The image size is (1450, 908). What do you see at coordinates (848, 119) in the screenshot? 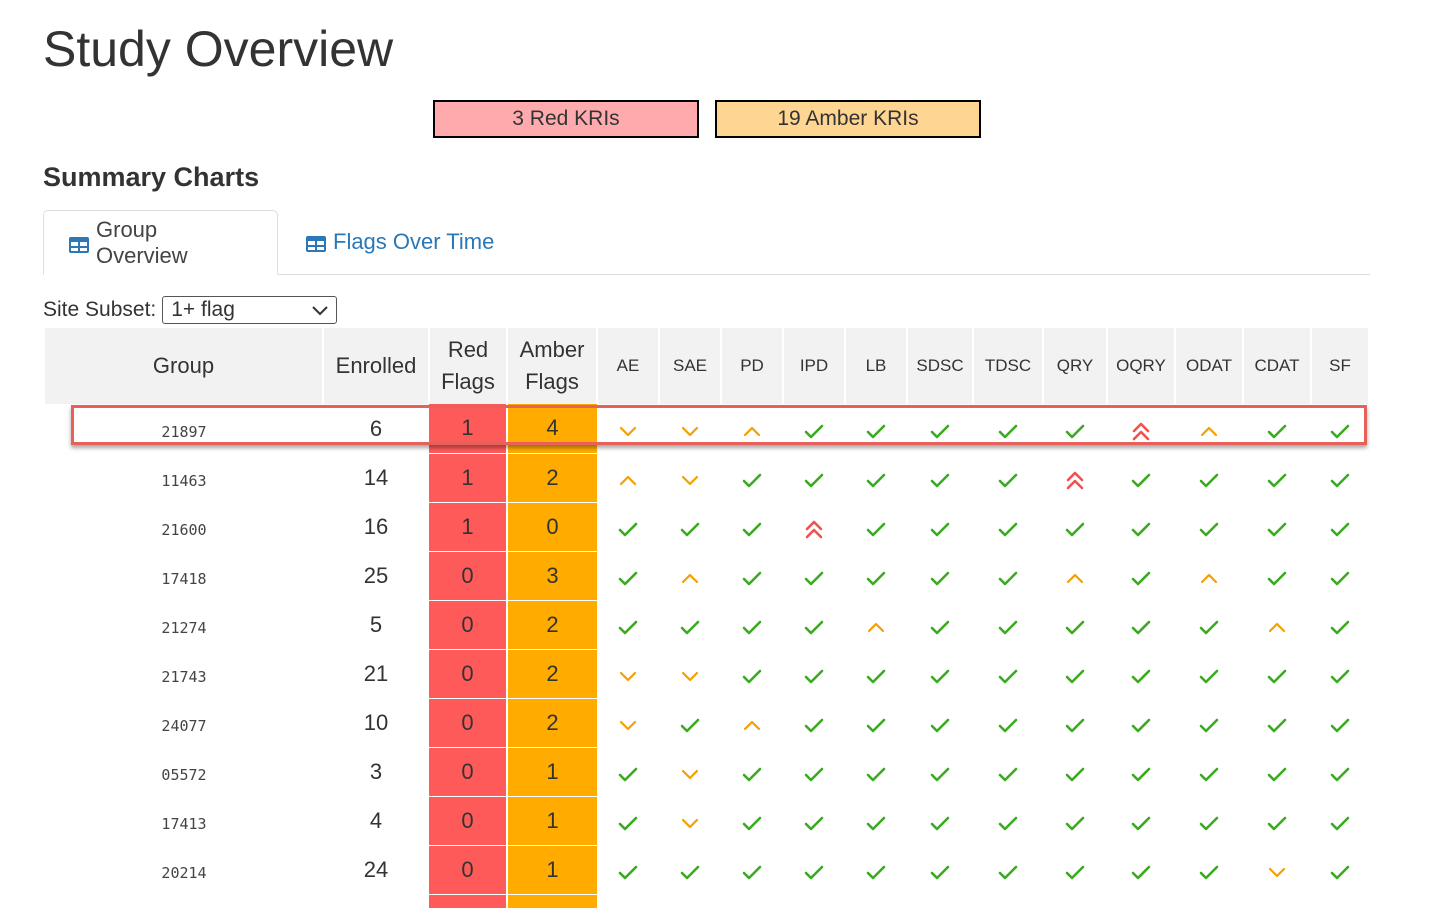
I see `amber-kri-button: 19 Amber KRIs` at bounding box center [848, 119].